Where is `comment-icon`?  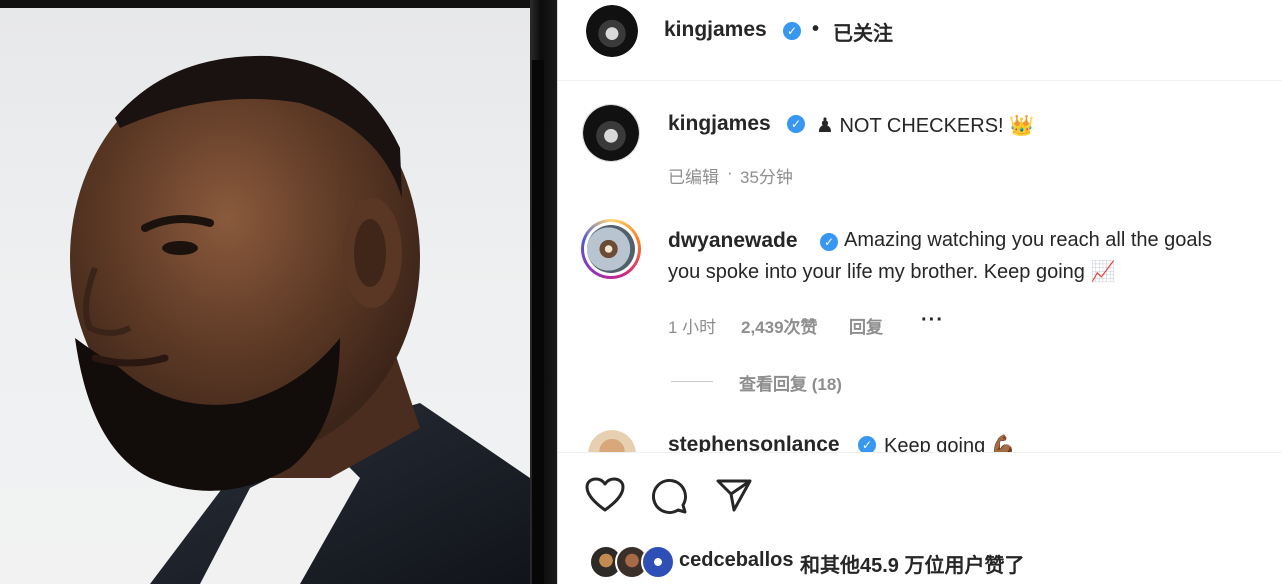 comment-icon is located at coordinates (669, 496).